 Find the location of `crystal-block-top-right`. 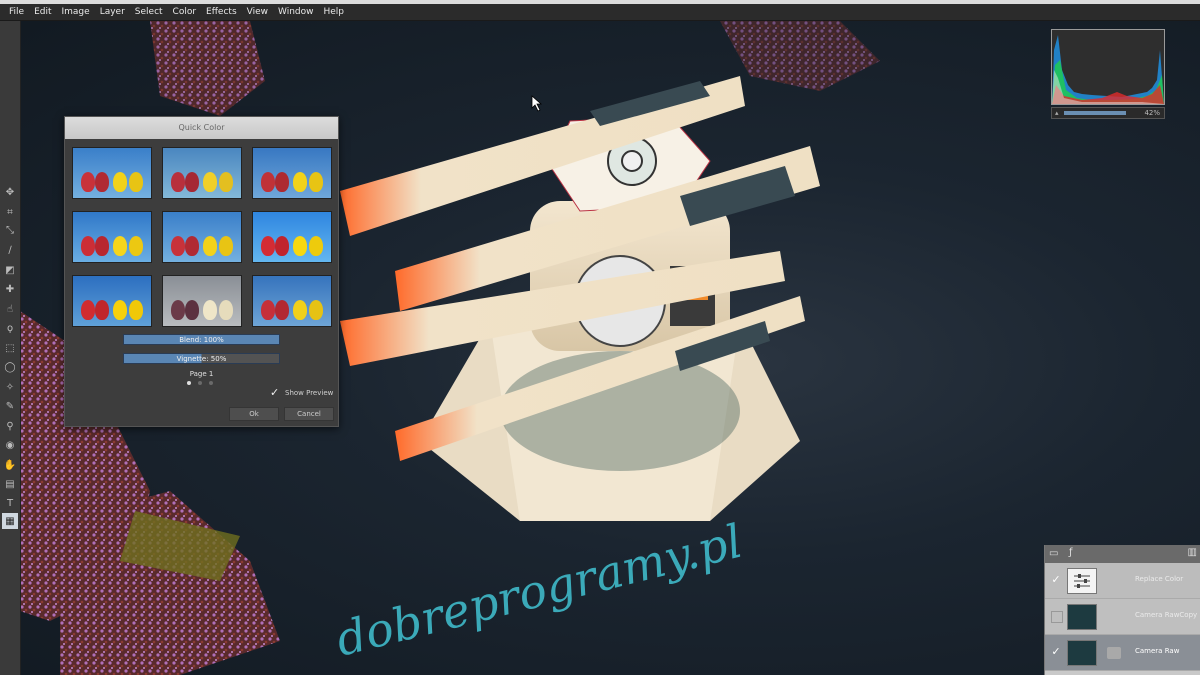

crystal-block-top-right is located at coordinates (800, 56).